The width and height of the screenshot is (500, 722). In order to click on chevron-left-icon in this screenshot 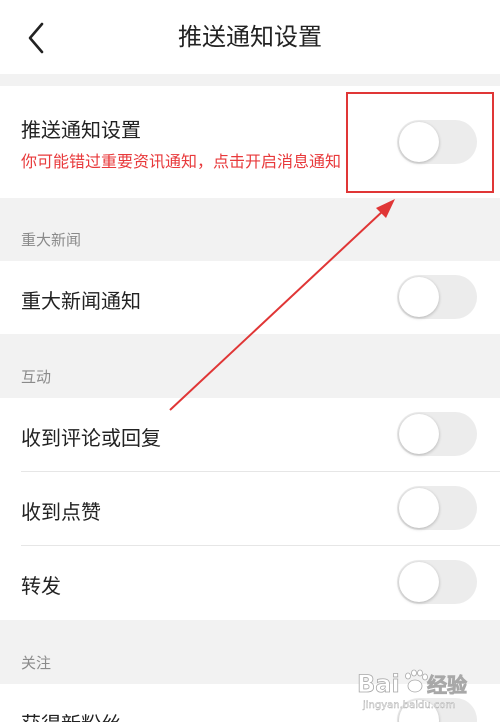, I will do `click(36, 38)`.